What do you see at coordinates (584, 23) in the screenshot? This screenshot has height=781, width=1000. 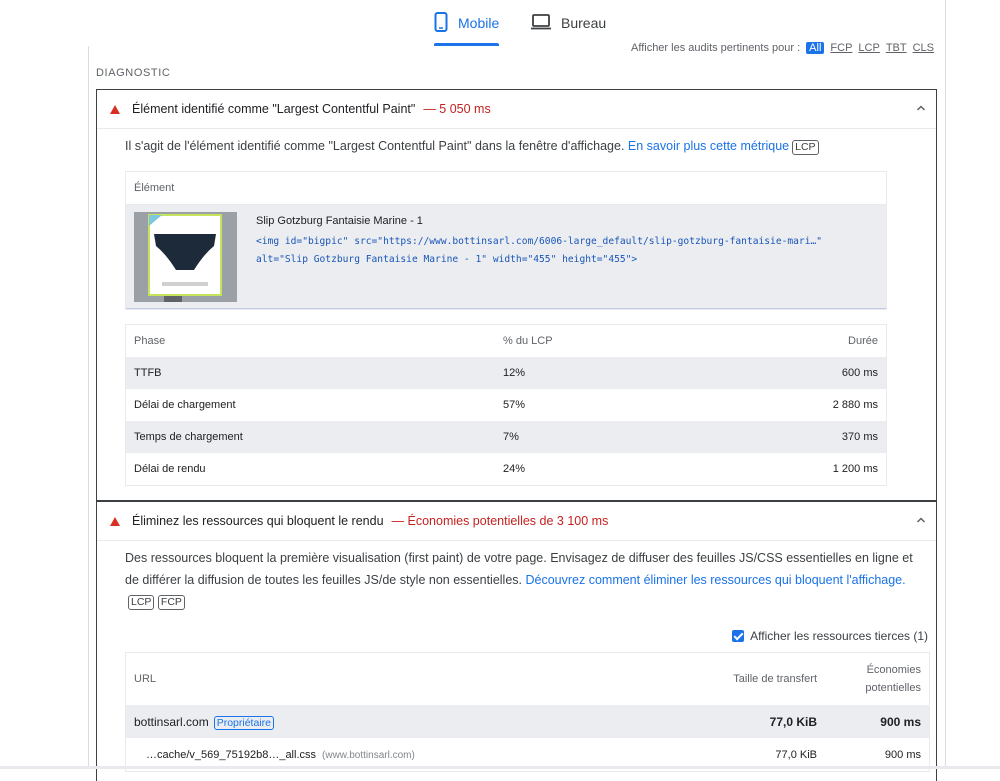 I see `tab-desktop-label: Bureau` at bounding box center [584, 23].